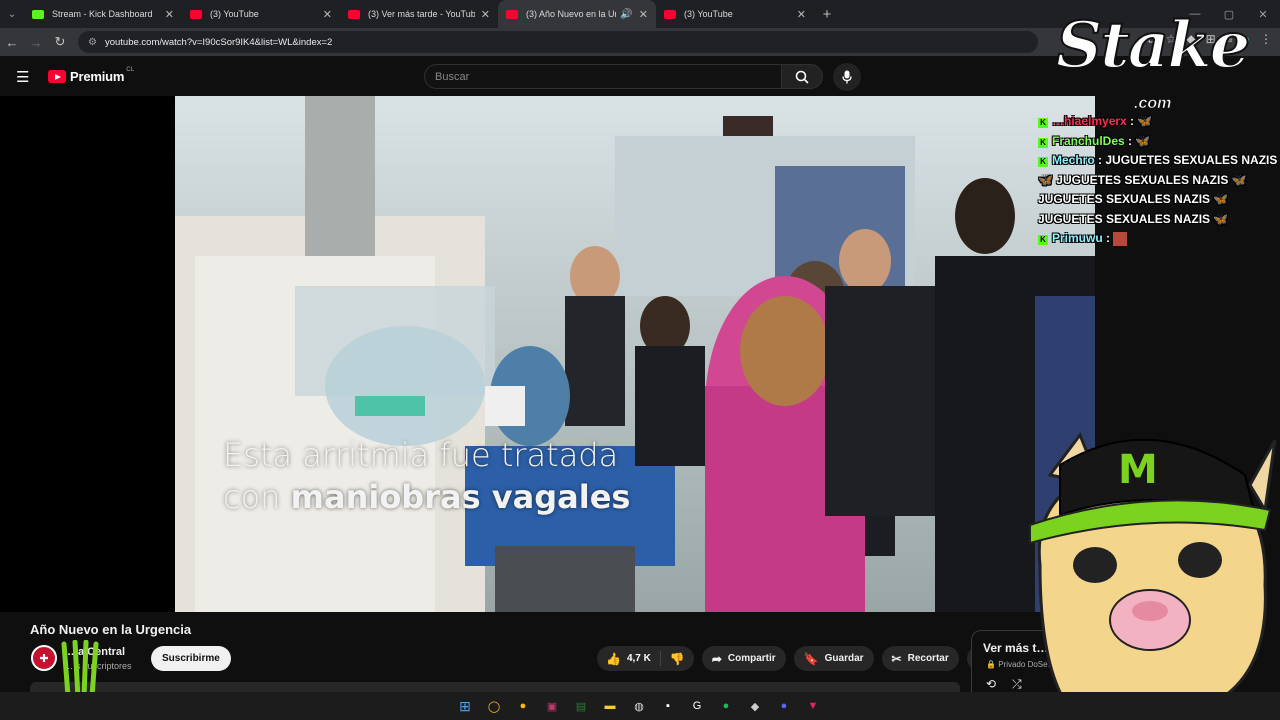 The image size is (1280, 720). I want to click on tab-search-icon: ⌄, so click(12, 14).